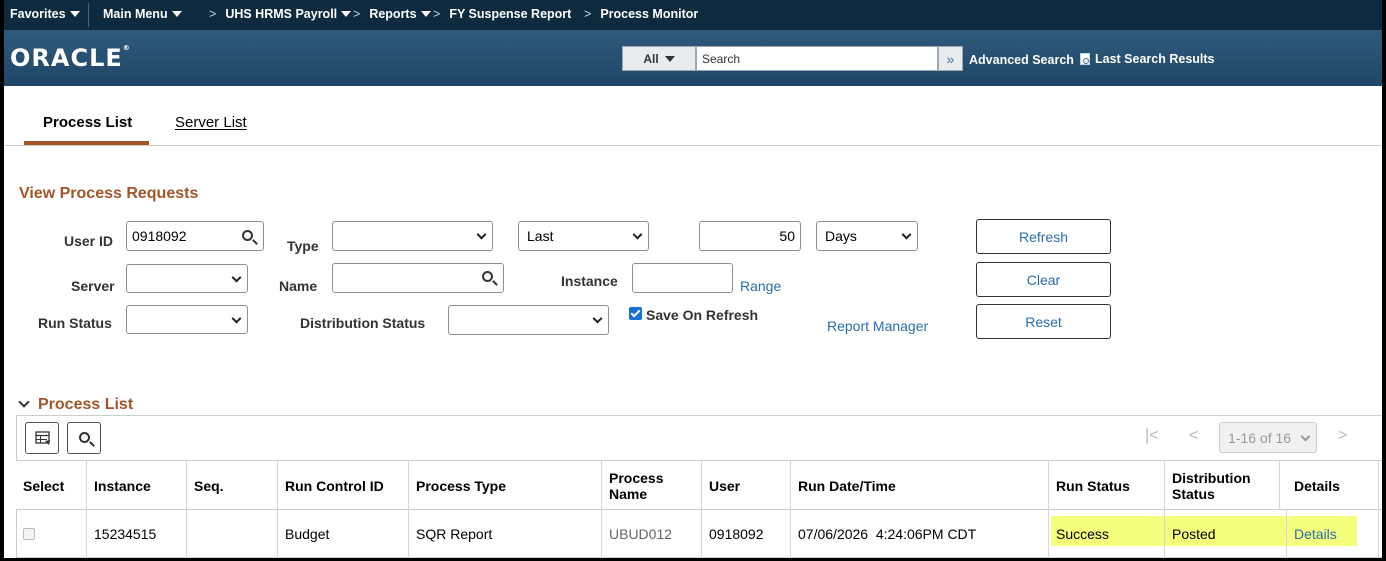 The image size is (1386, 561). I want to click on user-id-label: User ID, so click(89, 241).